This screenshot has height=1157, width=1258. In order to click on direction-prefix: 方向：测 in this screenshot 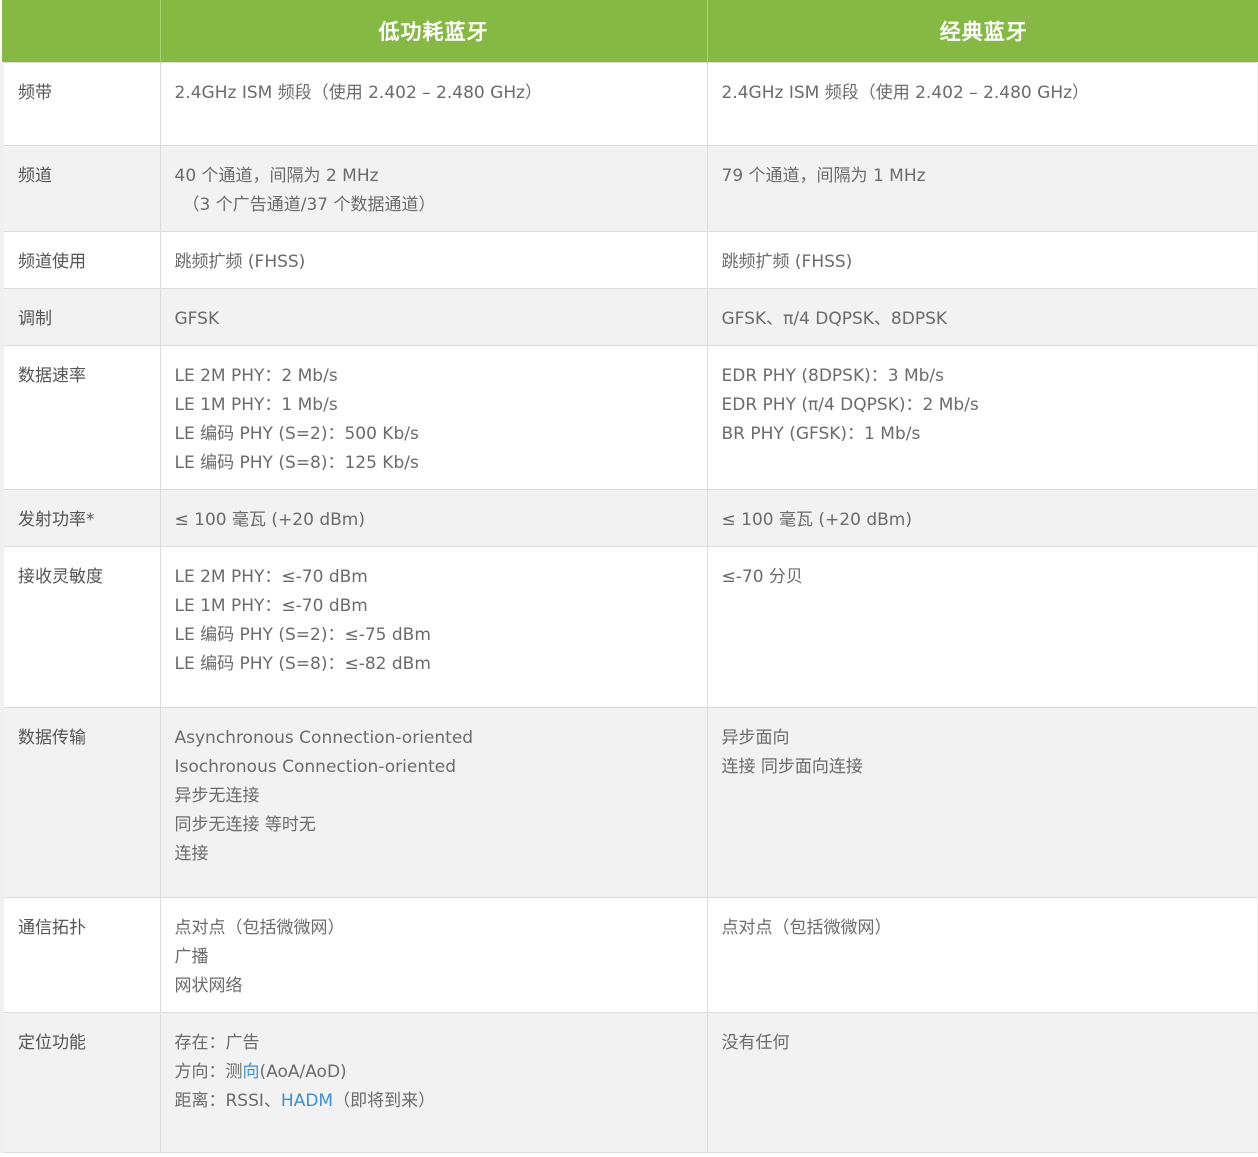, I will do `click(208, 1072)`.